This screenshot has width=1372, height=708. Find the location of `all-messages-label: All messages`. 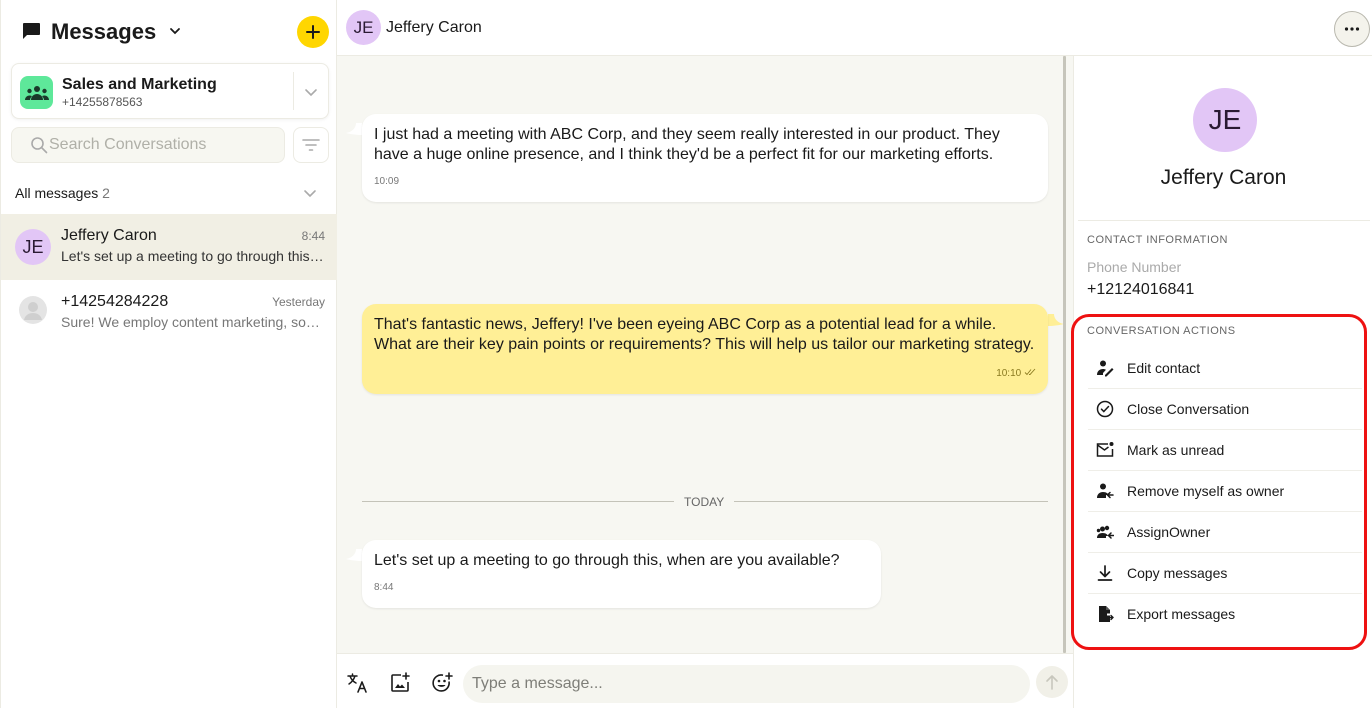

all-messages-label: All messages is located at coordinates (57, 193).